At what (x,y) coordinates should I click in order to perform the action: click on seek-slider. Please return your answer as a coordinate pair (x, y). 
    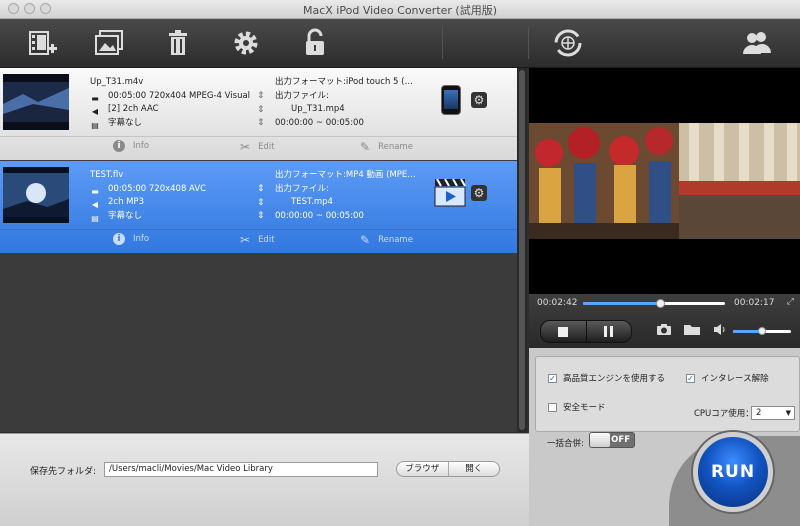
    Looking at the image, I should click on (654, 303).